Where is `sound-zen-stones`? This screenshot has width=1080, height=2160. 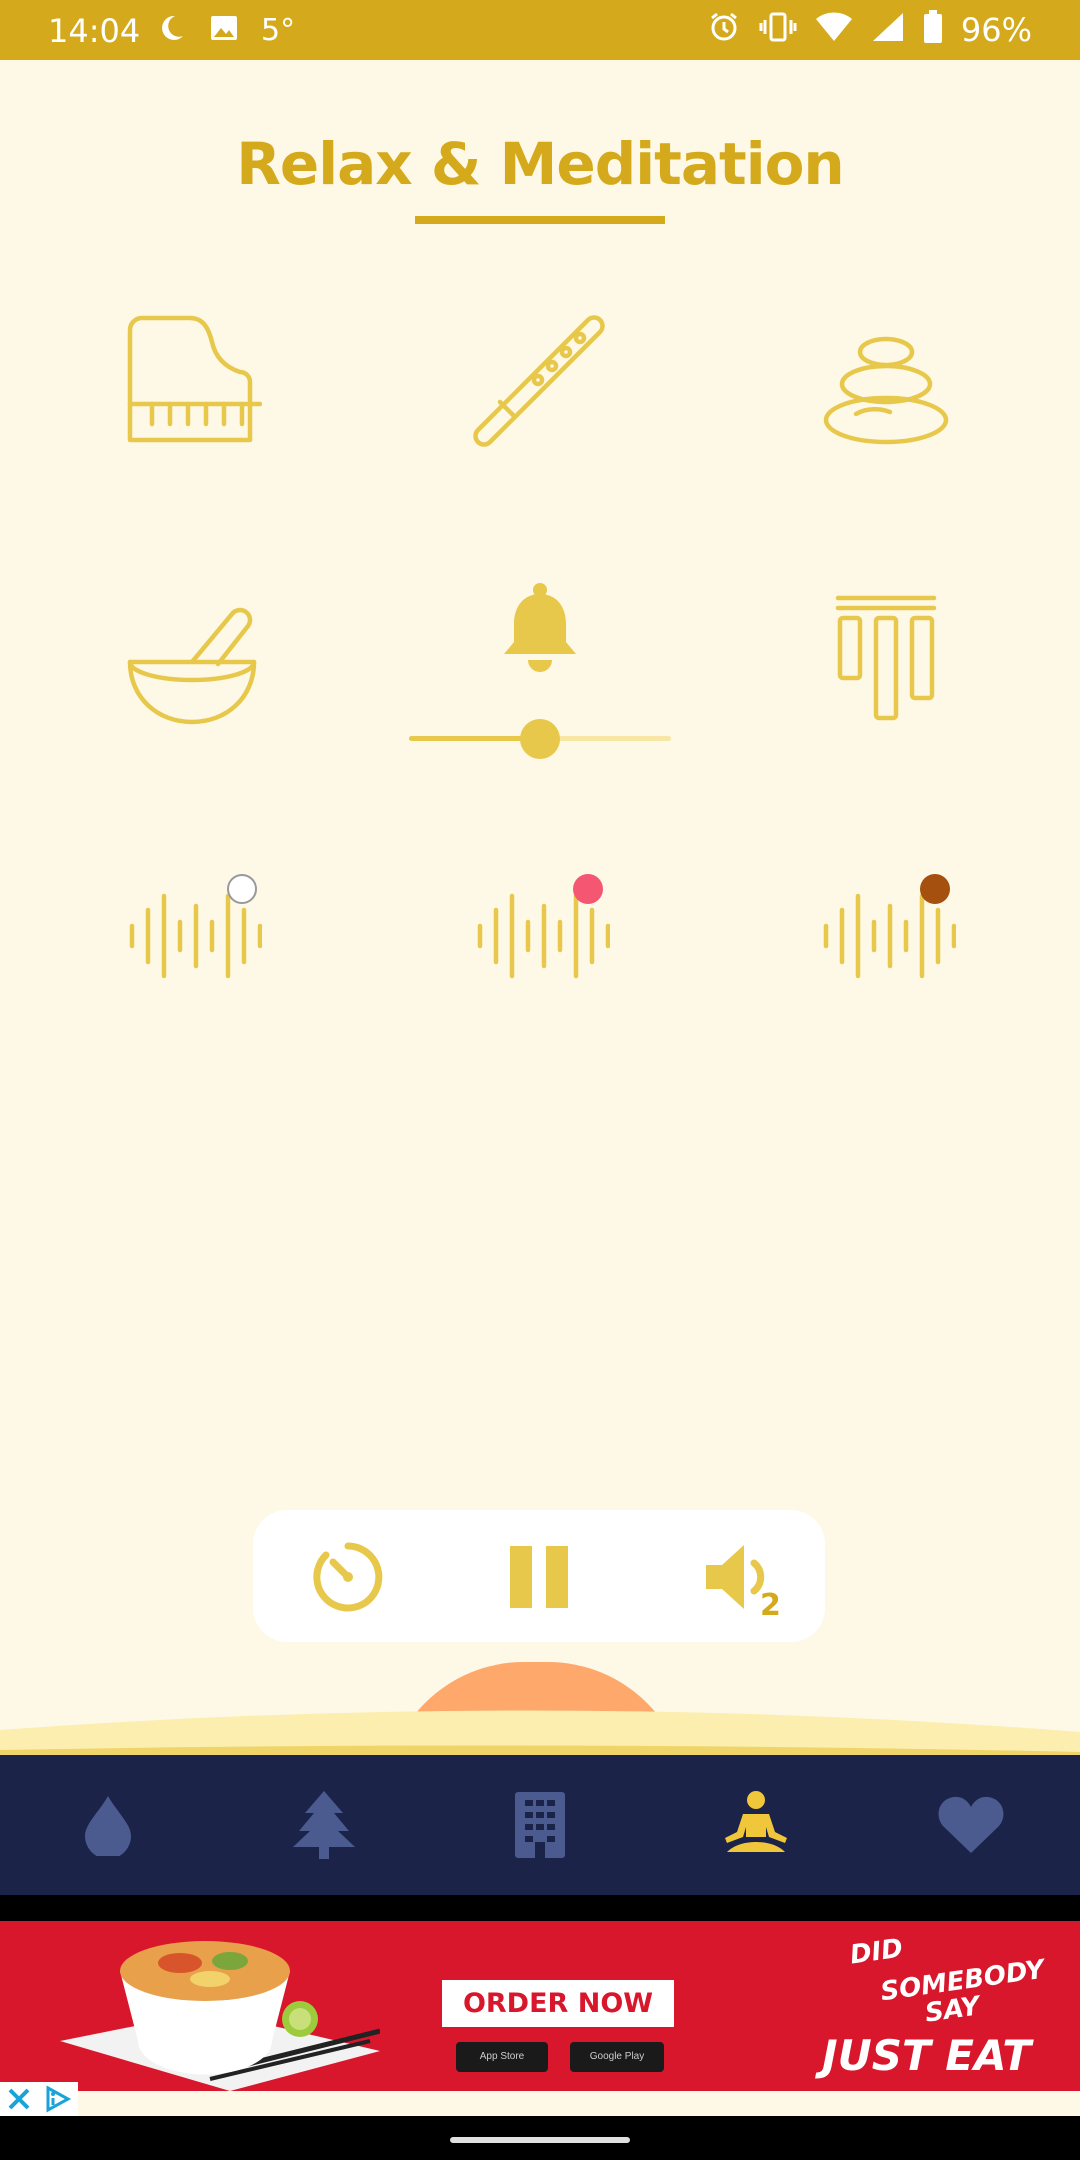
sound-zen-stones is located at coordinates (886, 380).